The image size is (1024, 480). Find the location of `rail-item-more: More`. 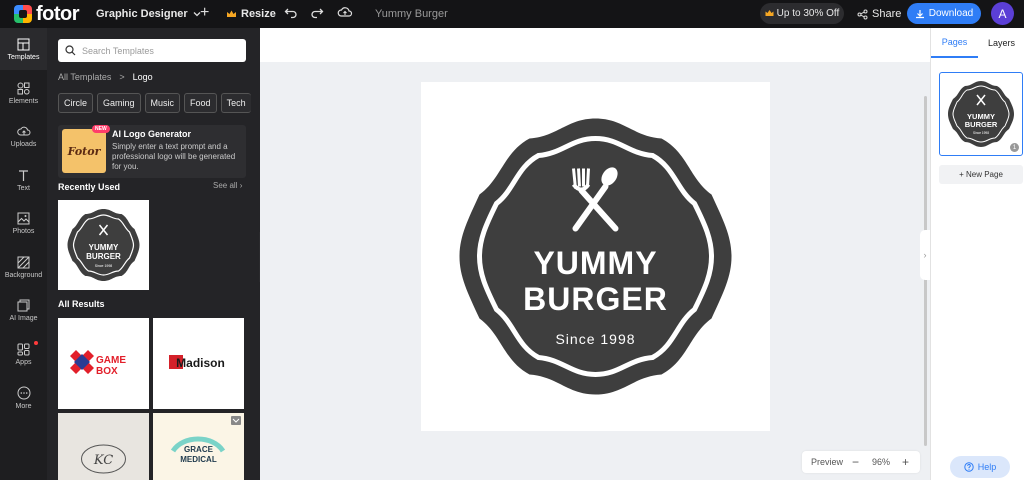

rail-item-more: More is located at coordinates (23, 398).